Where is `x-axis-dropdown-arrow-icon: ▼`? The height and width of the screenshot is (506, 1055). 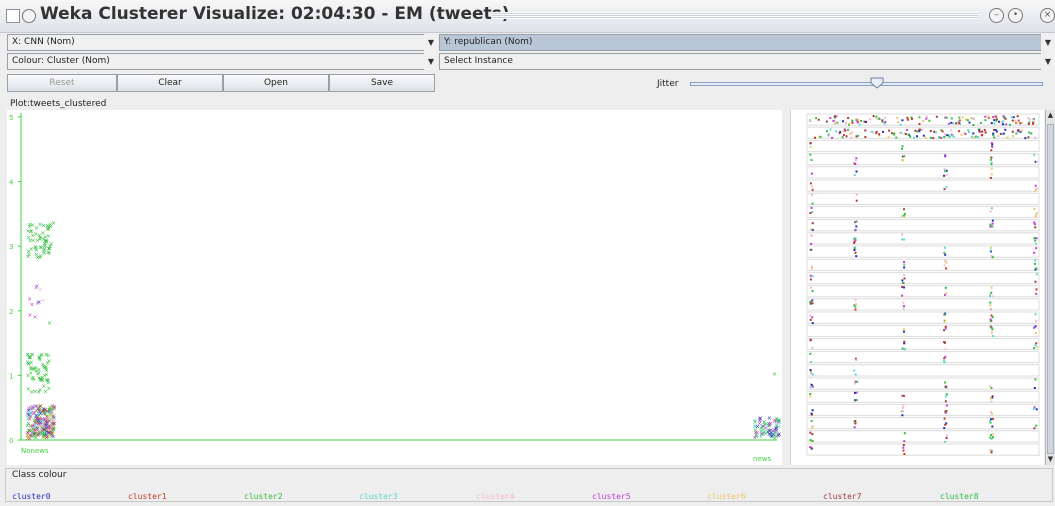 x-axis-dropdown-arrow-icon: ▼ is located at coordinates (431, 42).